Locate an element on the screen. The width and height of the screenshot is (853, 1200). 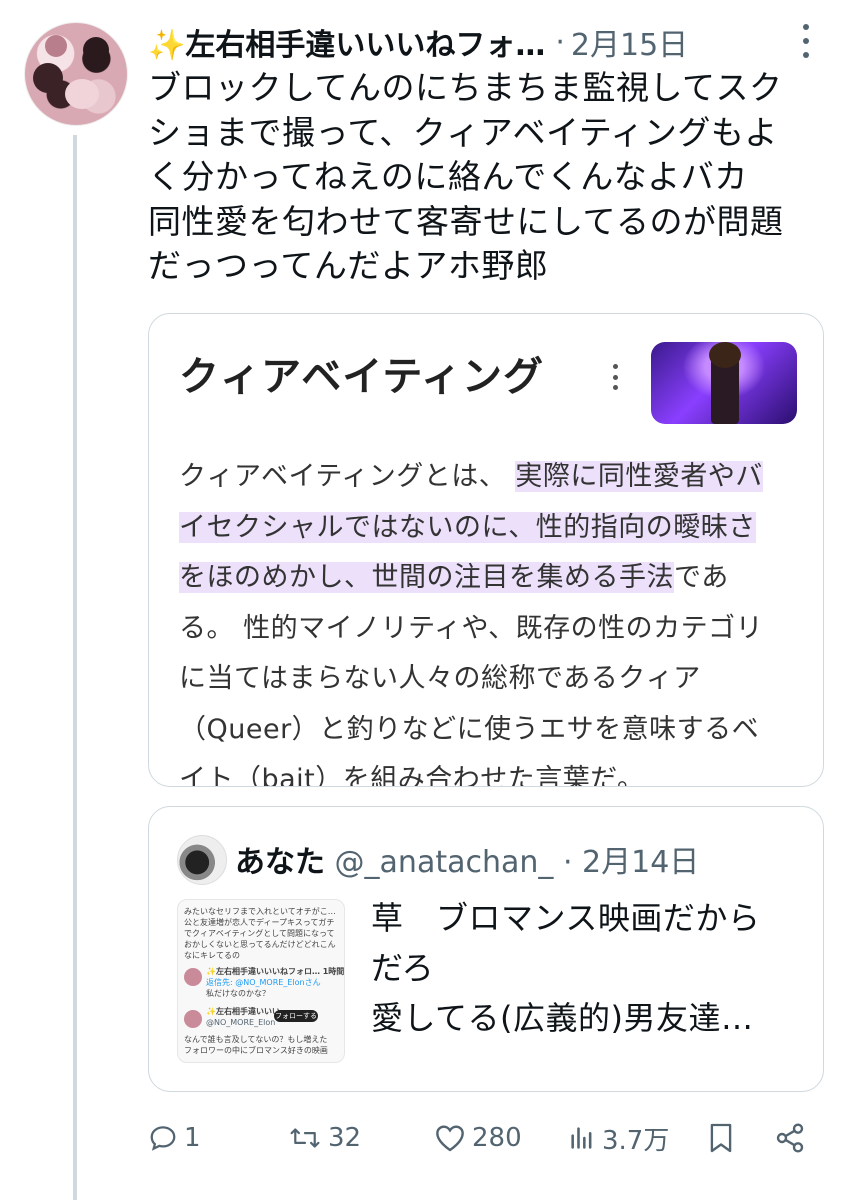
card-thumbnail-image is located at coordinates (724, 383).